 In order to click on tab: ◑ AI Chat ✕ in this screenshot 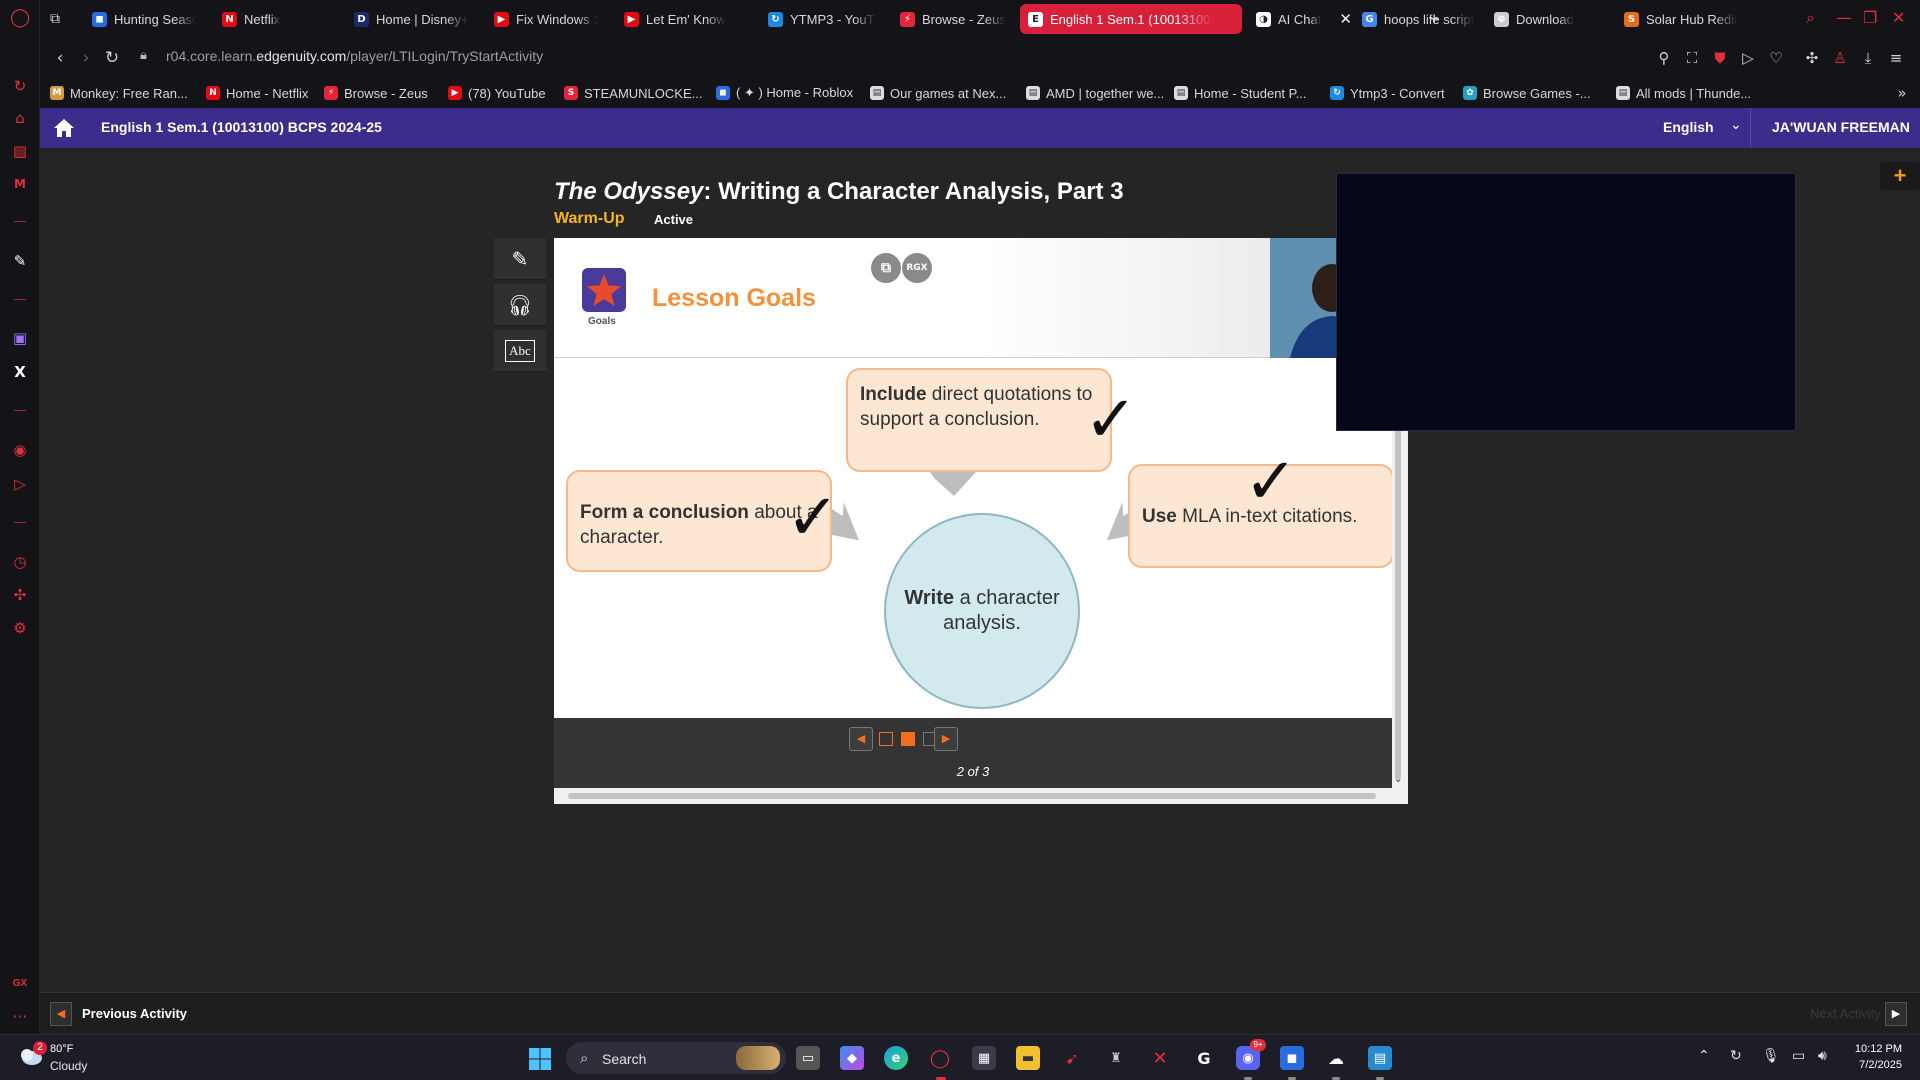, I will do `click(1303, 19)`.